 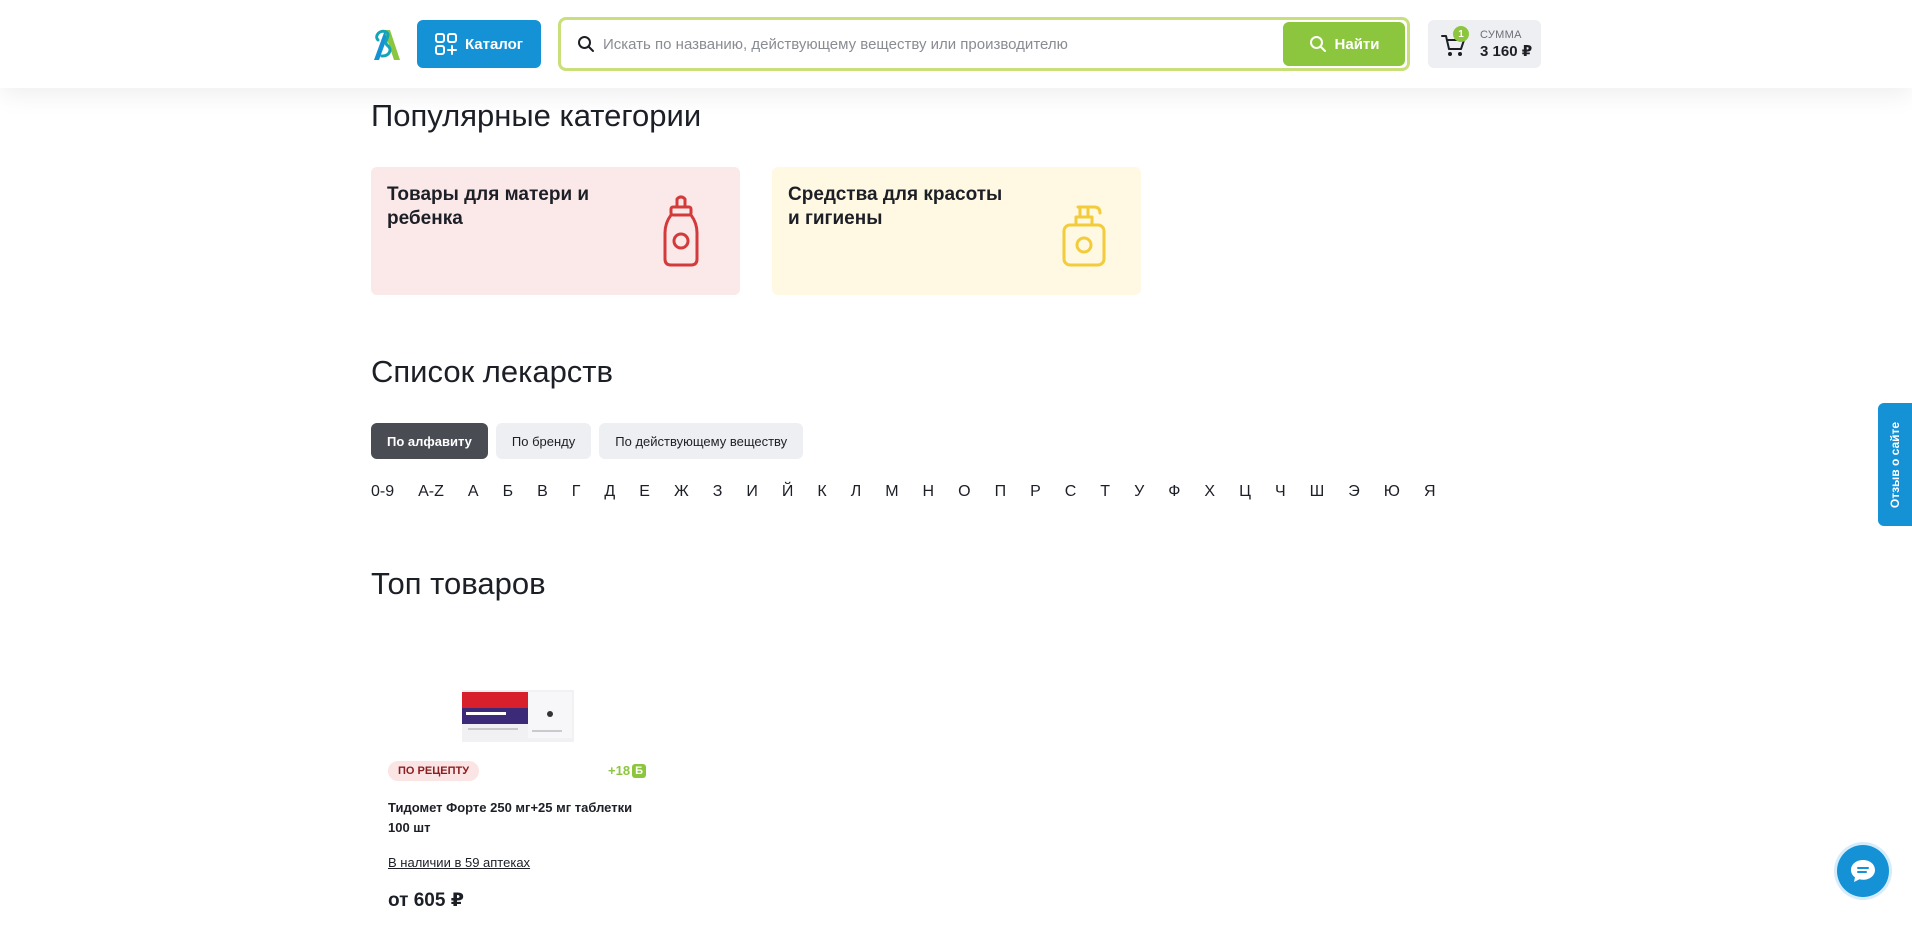 I want to click on feedback-side-tab: Отзыв о сайте, so click(x=1895, y=464).